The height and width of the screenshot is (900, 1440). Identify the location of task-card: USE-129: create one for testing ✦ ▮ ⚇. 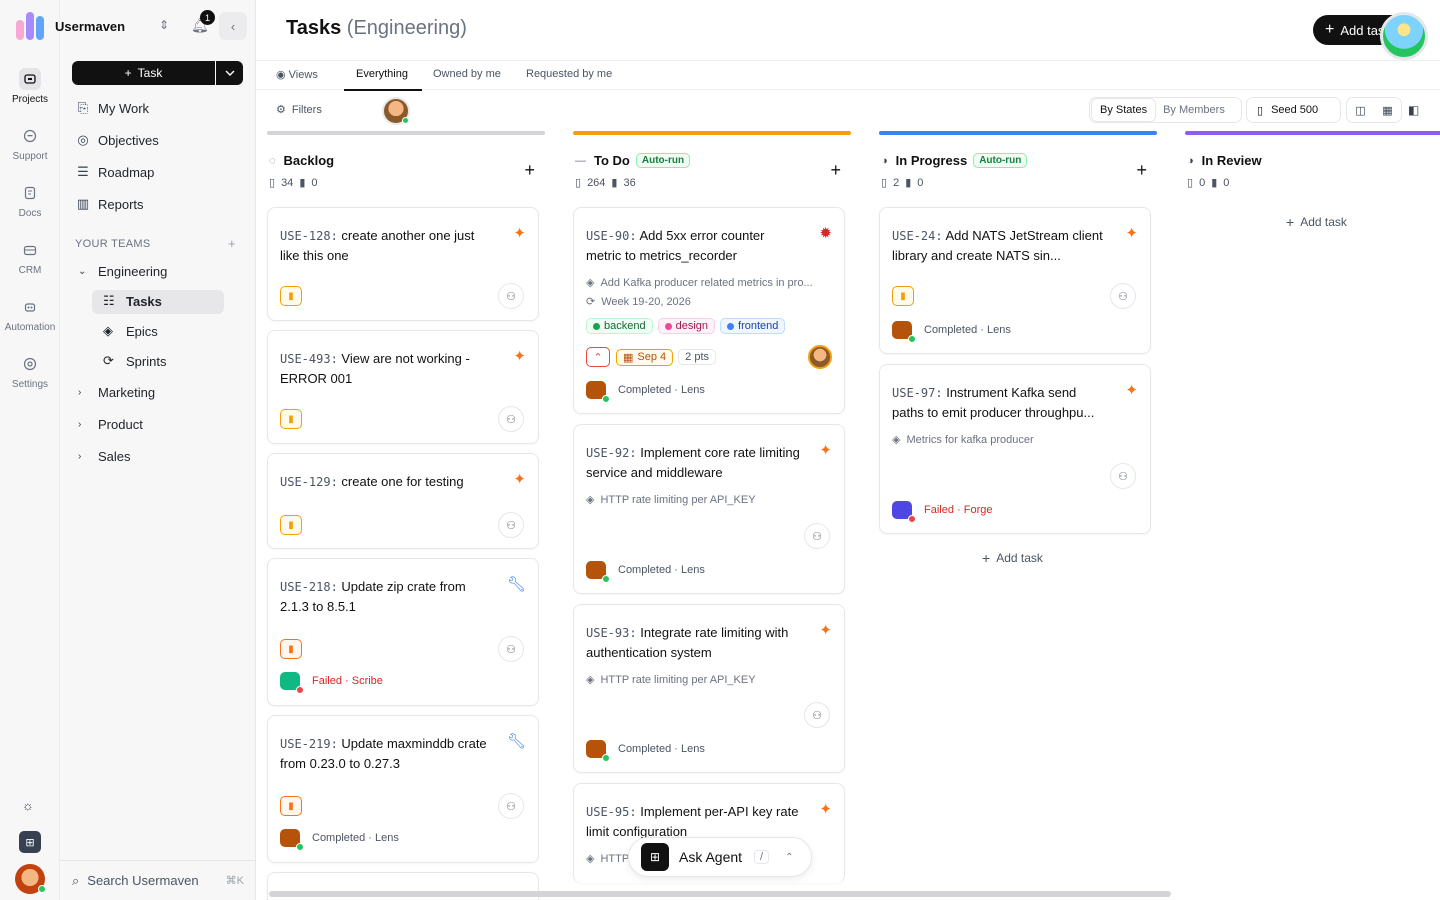
(403, 501).